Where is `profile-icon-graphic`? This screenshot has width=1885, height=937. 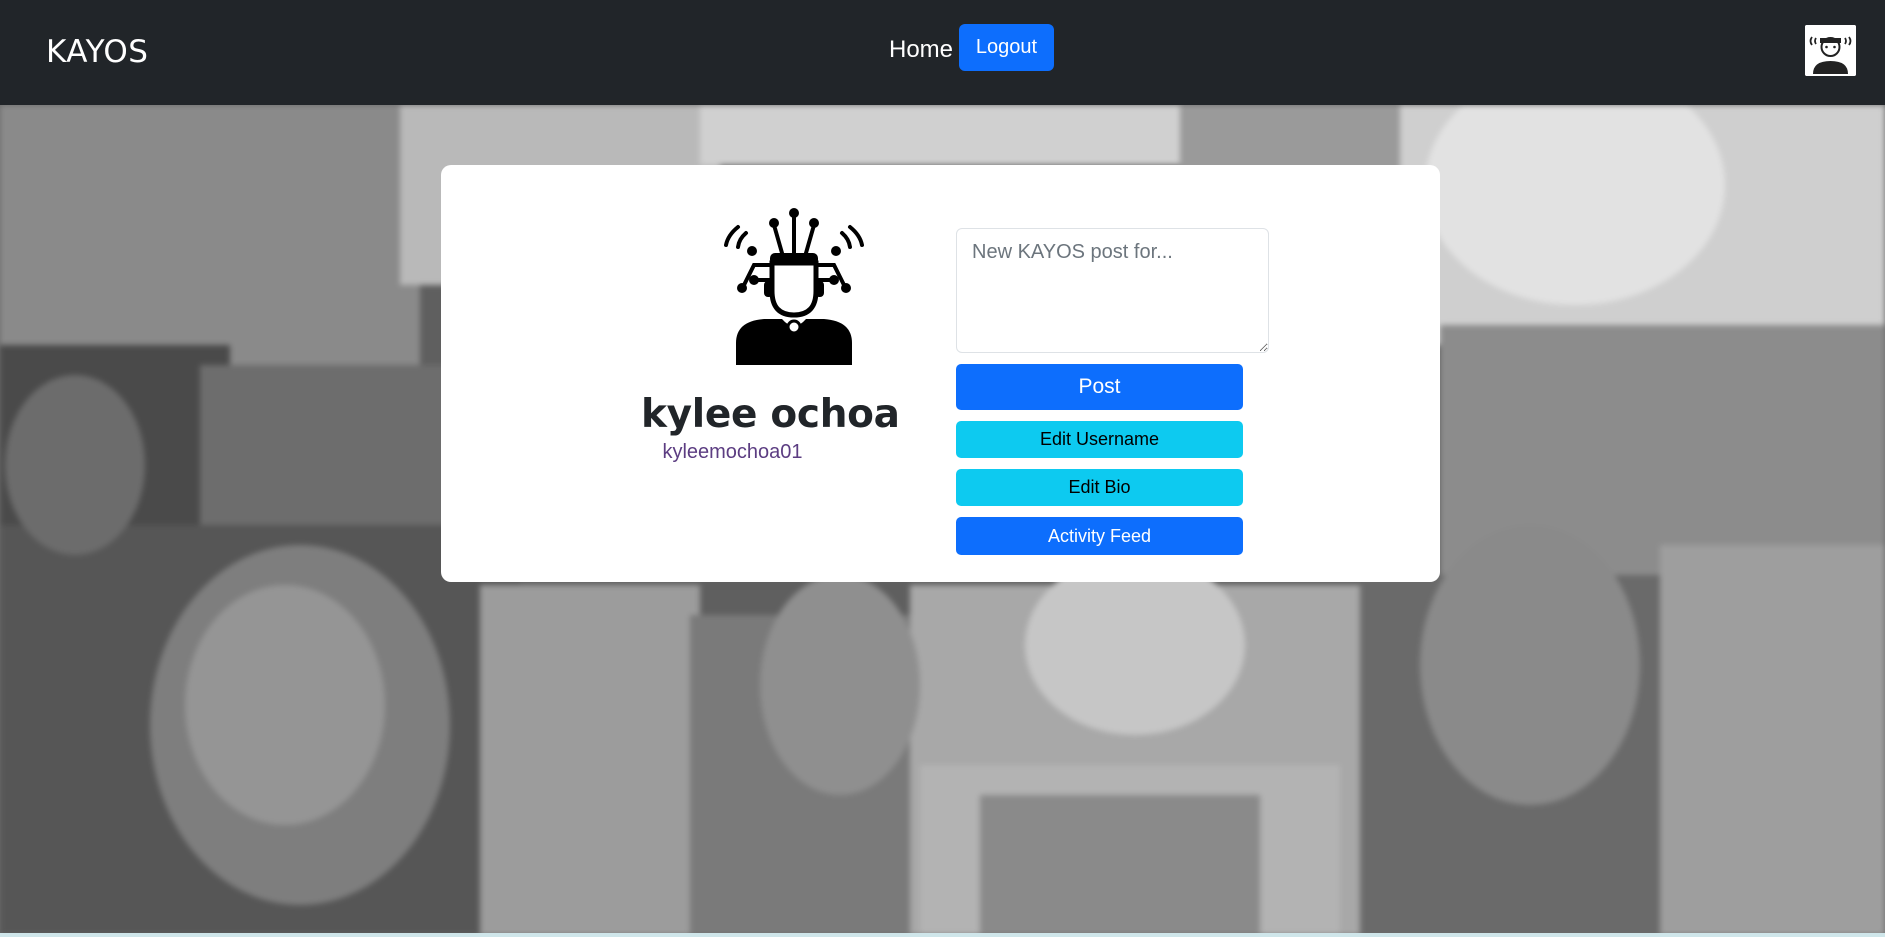
profile-icon-graphic is located at coordinates (794, 286).